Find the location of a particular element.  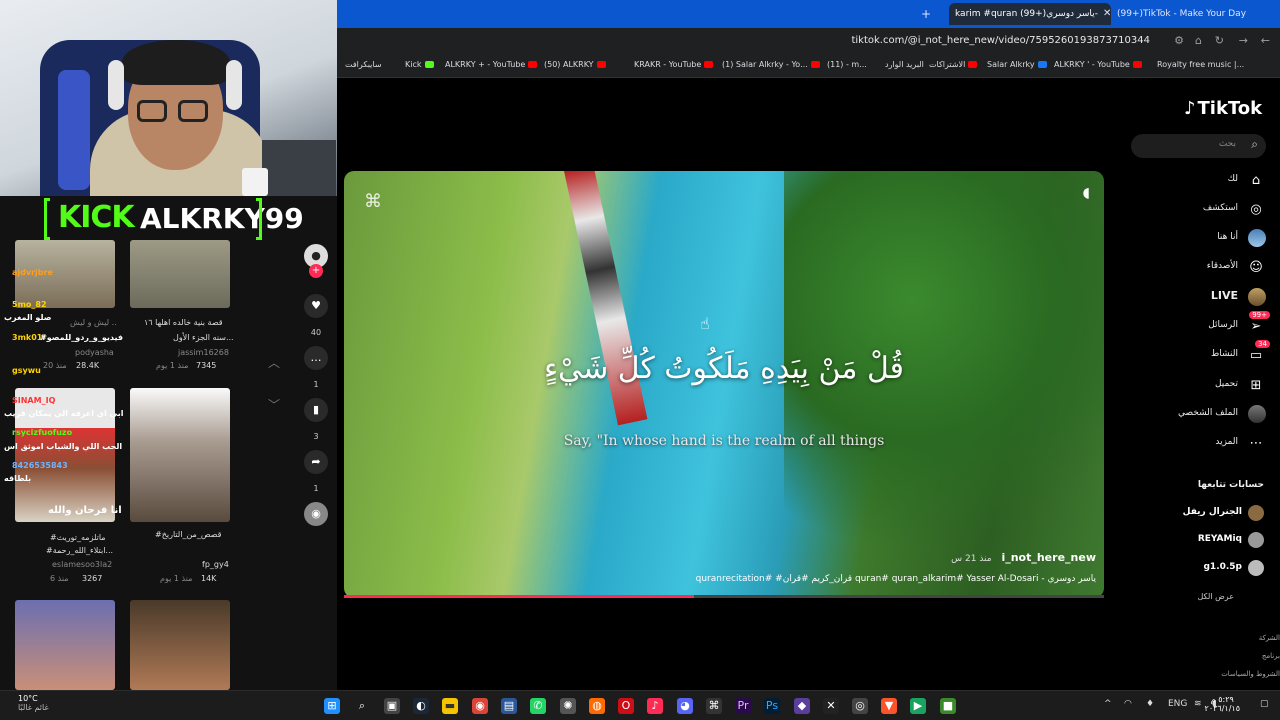

video-caption: ليش و ليش .. is located at coordinates (93, 322).